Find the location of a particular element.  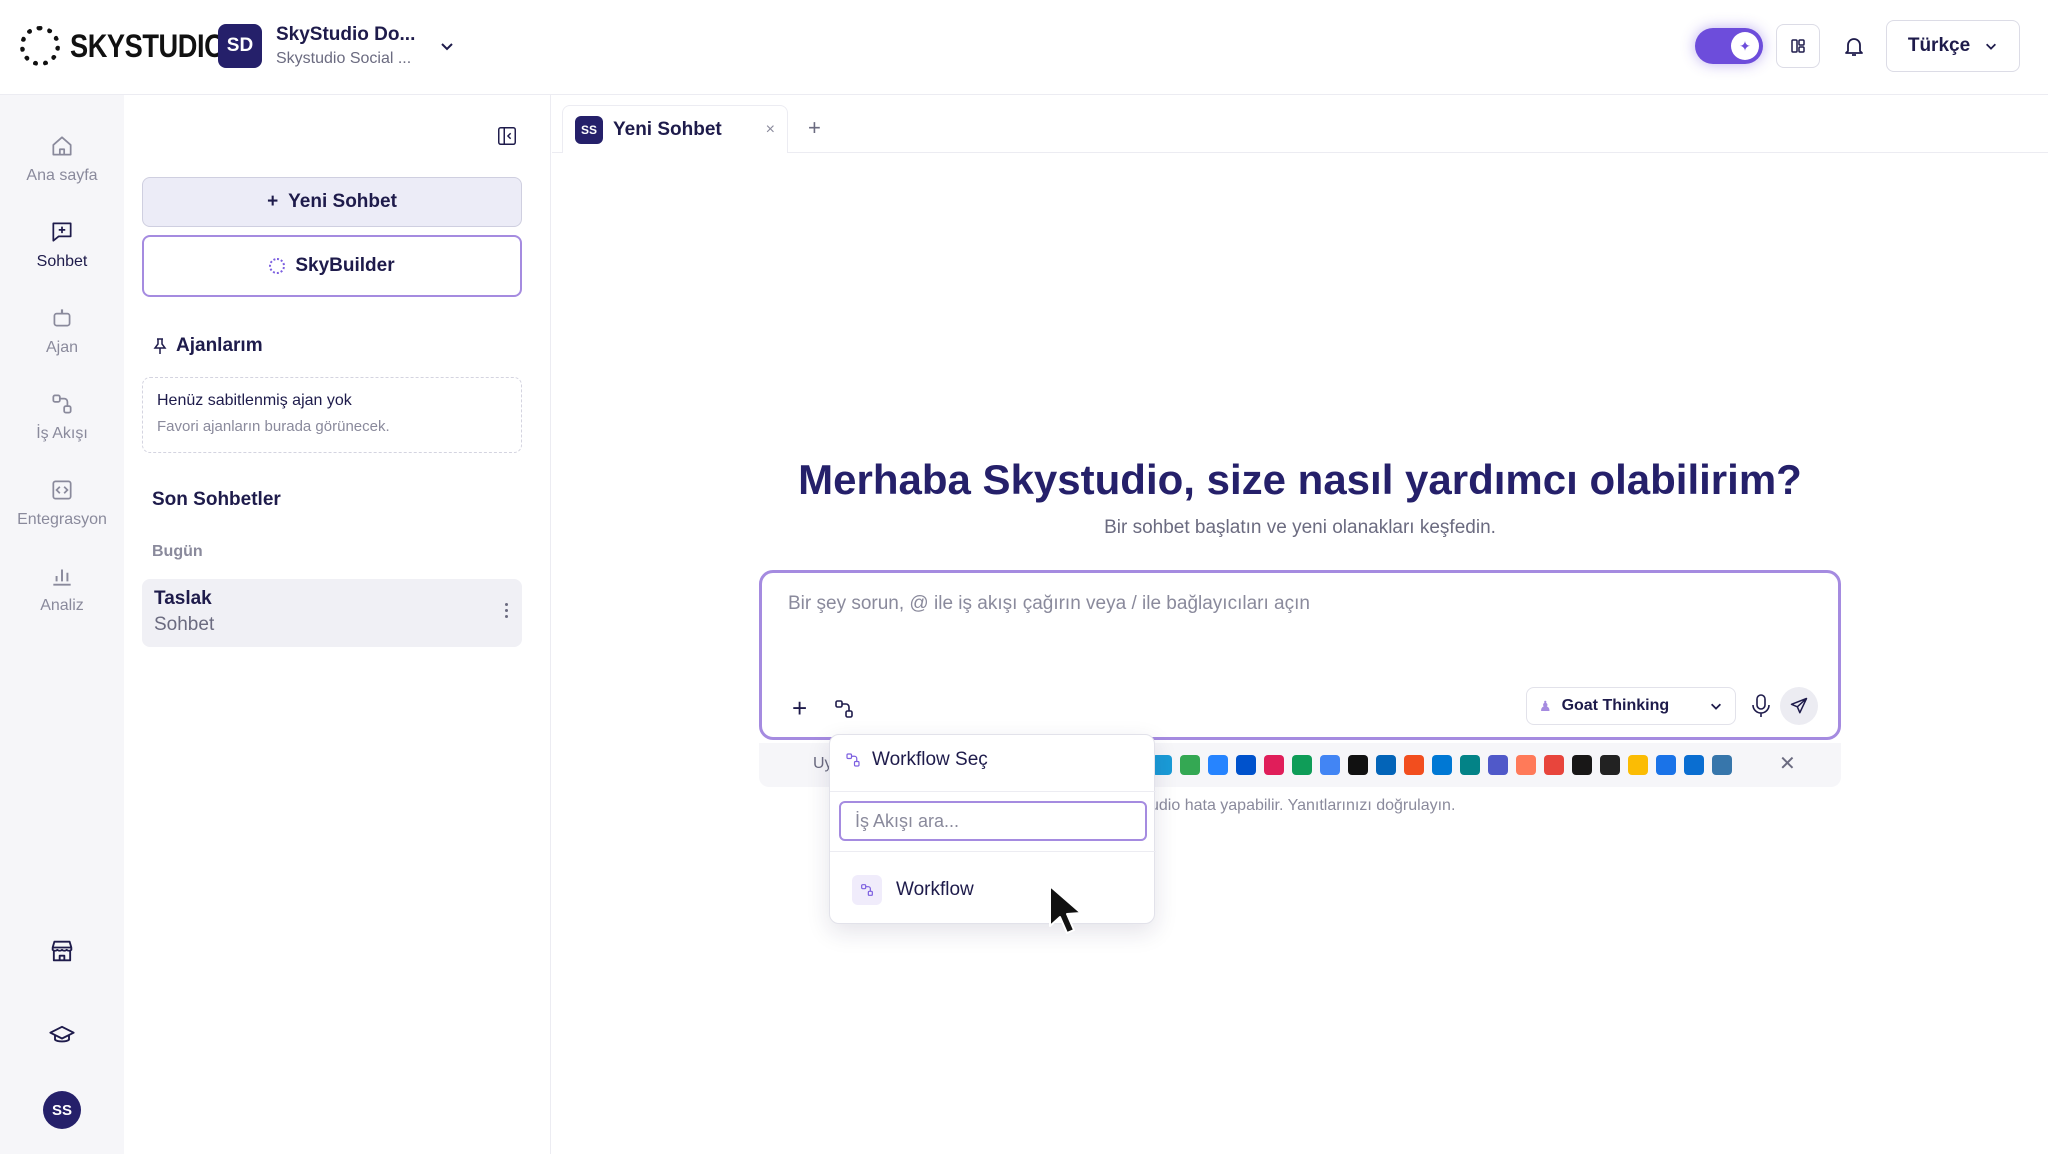

empty-title: Henüz sabitlenmiş ajan yok is located at coordinates (254, 400).